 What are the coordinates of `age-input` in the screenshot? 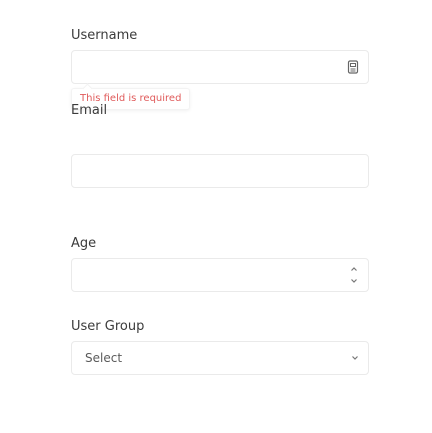 It's located at (220, 275).